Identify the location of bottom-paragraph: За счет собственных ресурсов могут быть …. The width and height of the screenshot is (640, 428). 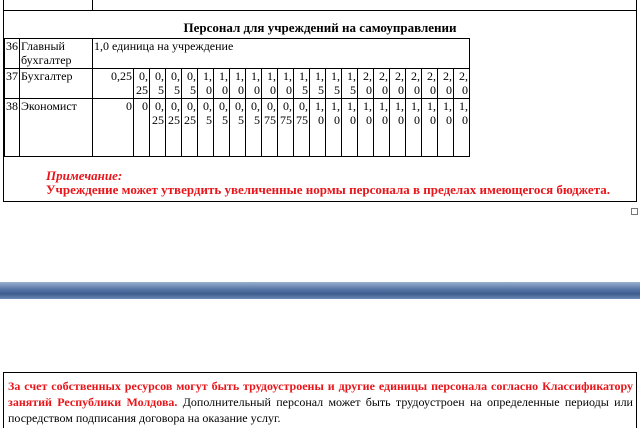
(320, 400).